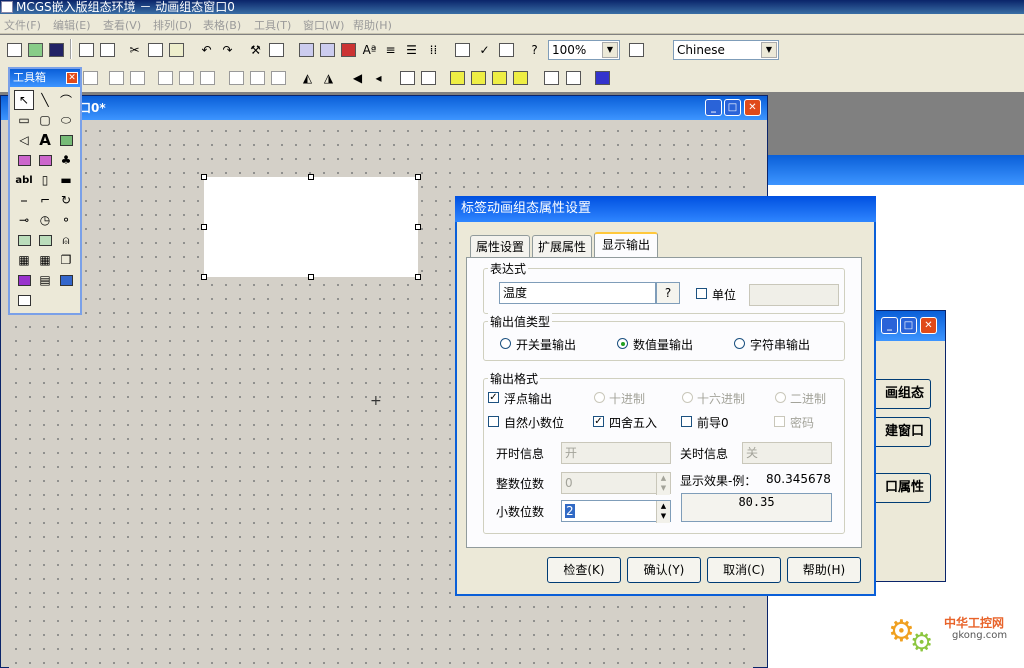 This screenshot has width=1024, height=668. I want to click on alarm-tool-icon: ⍝, so click(66, 240).